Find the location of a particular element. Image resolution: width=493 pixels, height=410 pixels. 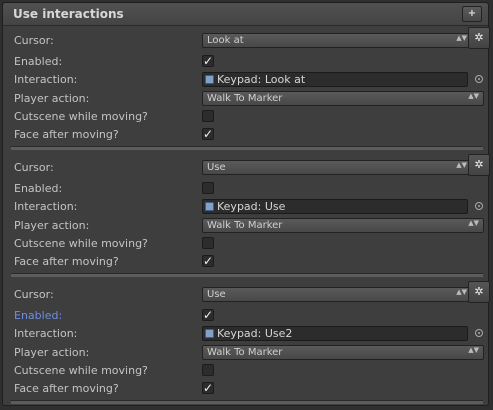

panel-header: Use interactions + is located at coordinates (245, 14).